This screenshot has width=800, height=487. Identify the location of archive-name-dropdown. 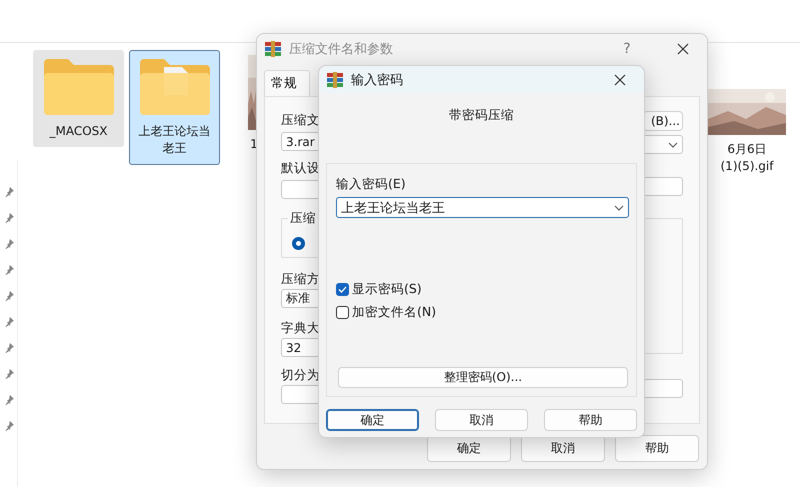
(663, 144).